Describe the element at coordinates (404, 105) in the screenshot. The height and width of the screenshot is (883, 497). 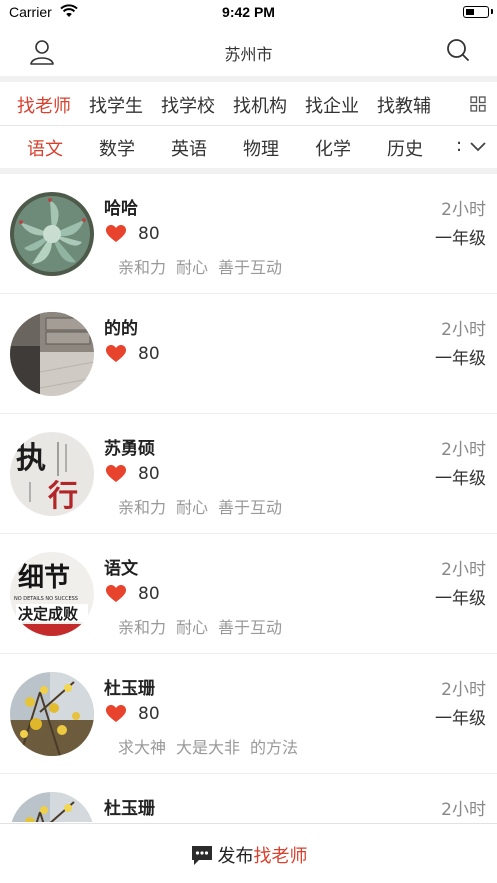
I see `tab-find-materials: 找教辅` at that location.